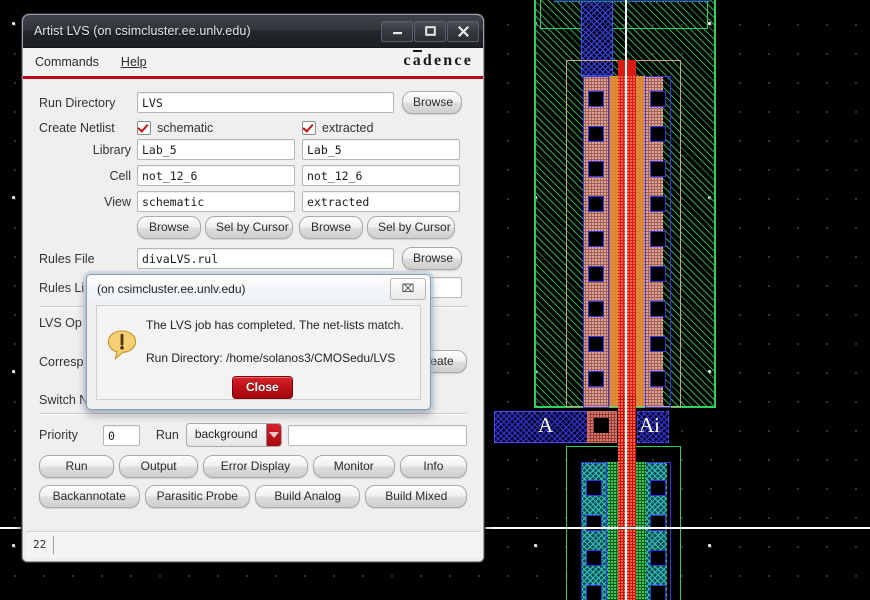 Image resolution: width=870 pixels, height=600 pixels. I want to click on extracted-checkbox: extracted, so click(337, 128).